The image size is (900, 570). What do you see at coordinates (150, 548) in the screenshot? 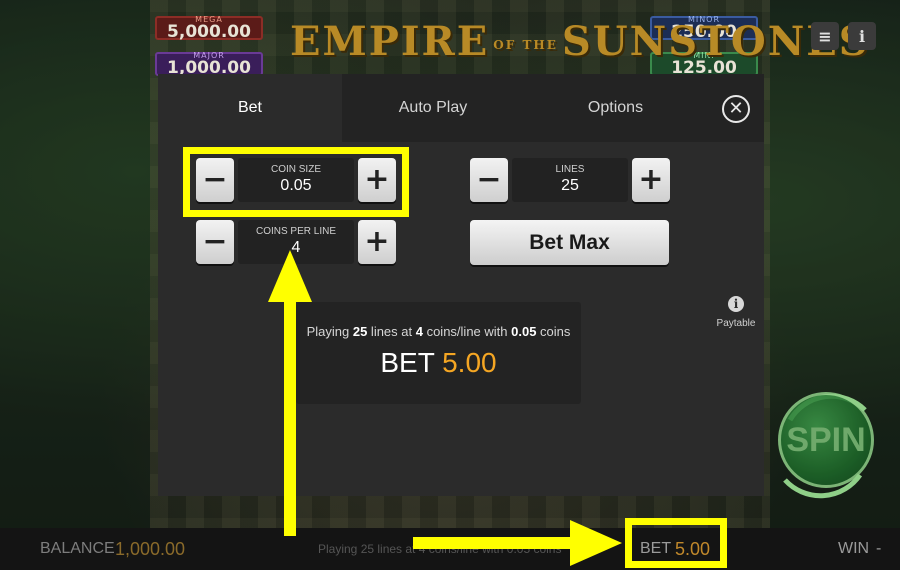
I see `balance-value: 1,000.00` at bounding box center [150, 548].